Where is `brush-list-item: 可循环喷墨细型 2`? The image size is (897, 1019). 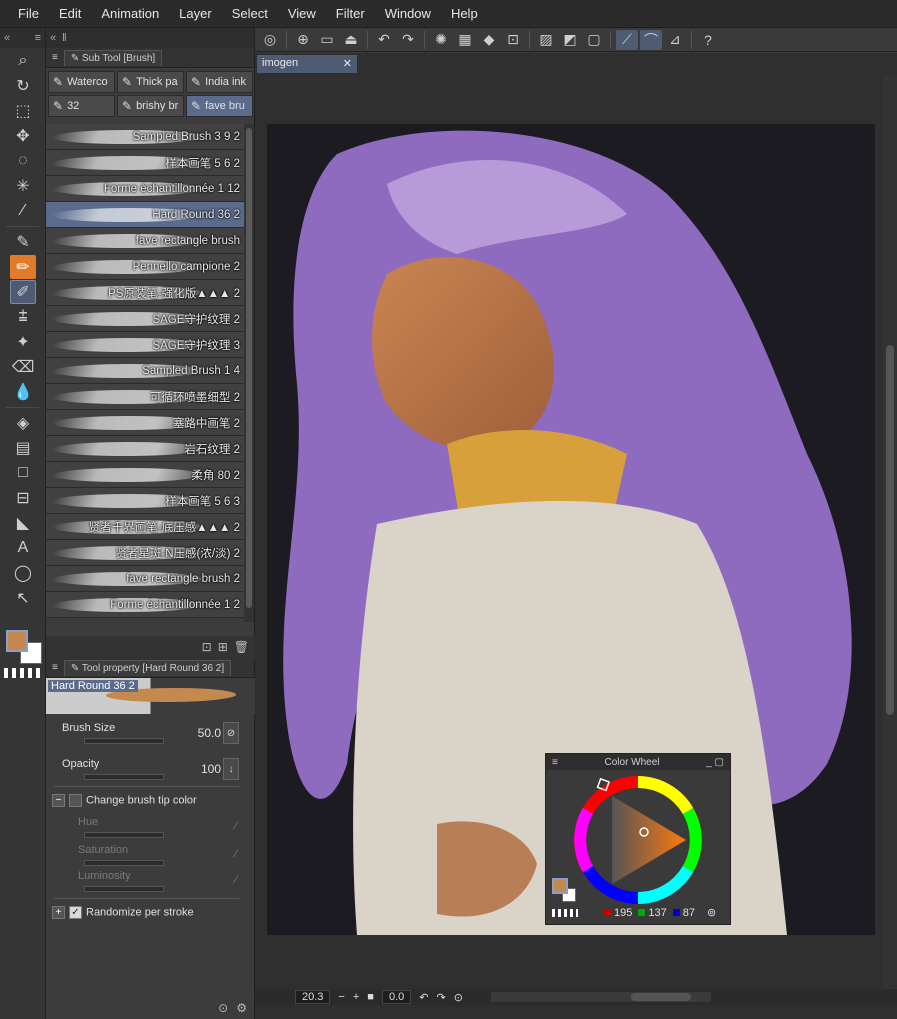
brush-list-item: 可循环喷墨细型 2 is located at coordinates (145, 397).